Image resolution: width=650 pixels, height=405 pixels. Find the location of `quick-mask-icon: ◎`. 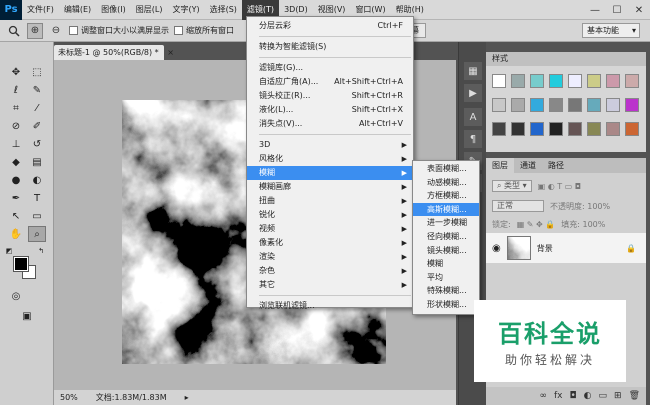

quick-mask-icon: ◎ is located at coordinates (16, 296).